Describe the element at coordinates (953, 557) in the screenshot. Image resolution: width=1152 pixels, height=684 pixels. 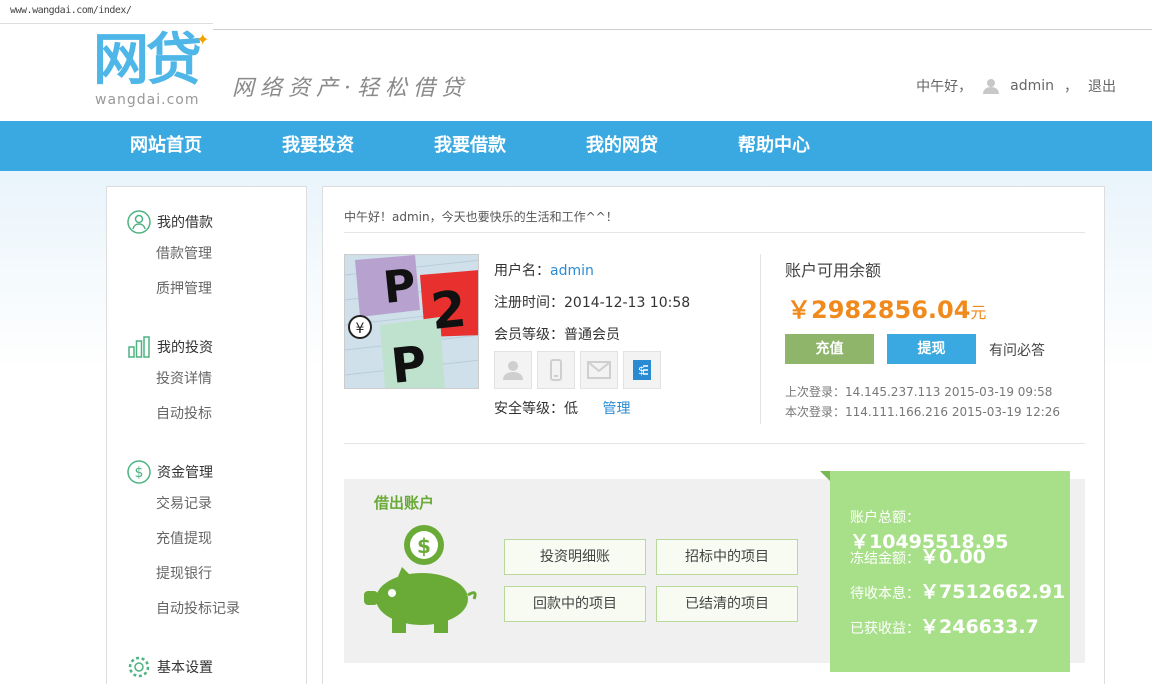
I see `stat-value: ￥0.00` at that location.